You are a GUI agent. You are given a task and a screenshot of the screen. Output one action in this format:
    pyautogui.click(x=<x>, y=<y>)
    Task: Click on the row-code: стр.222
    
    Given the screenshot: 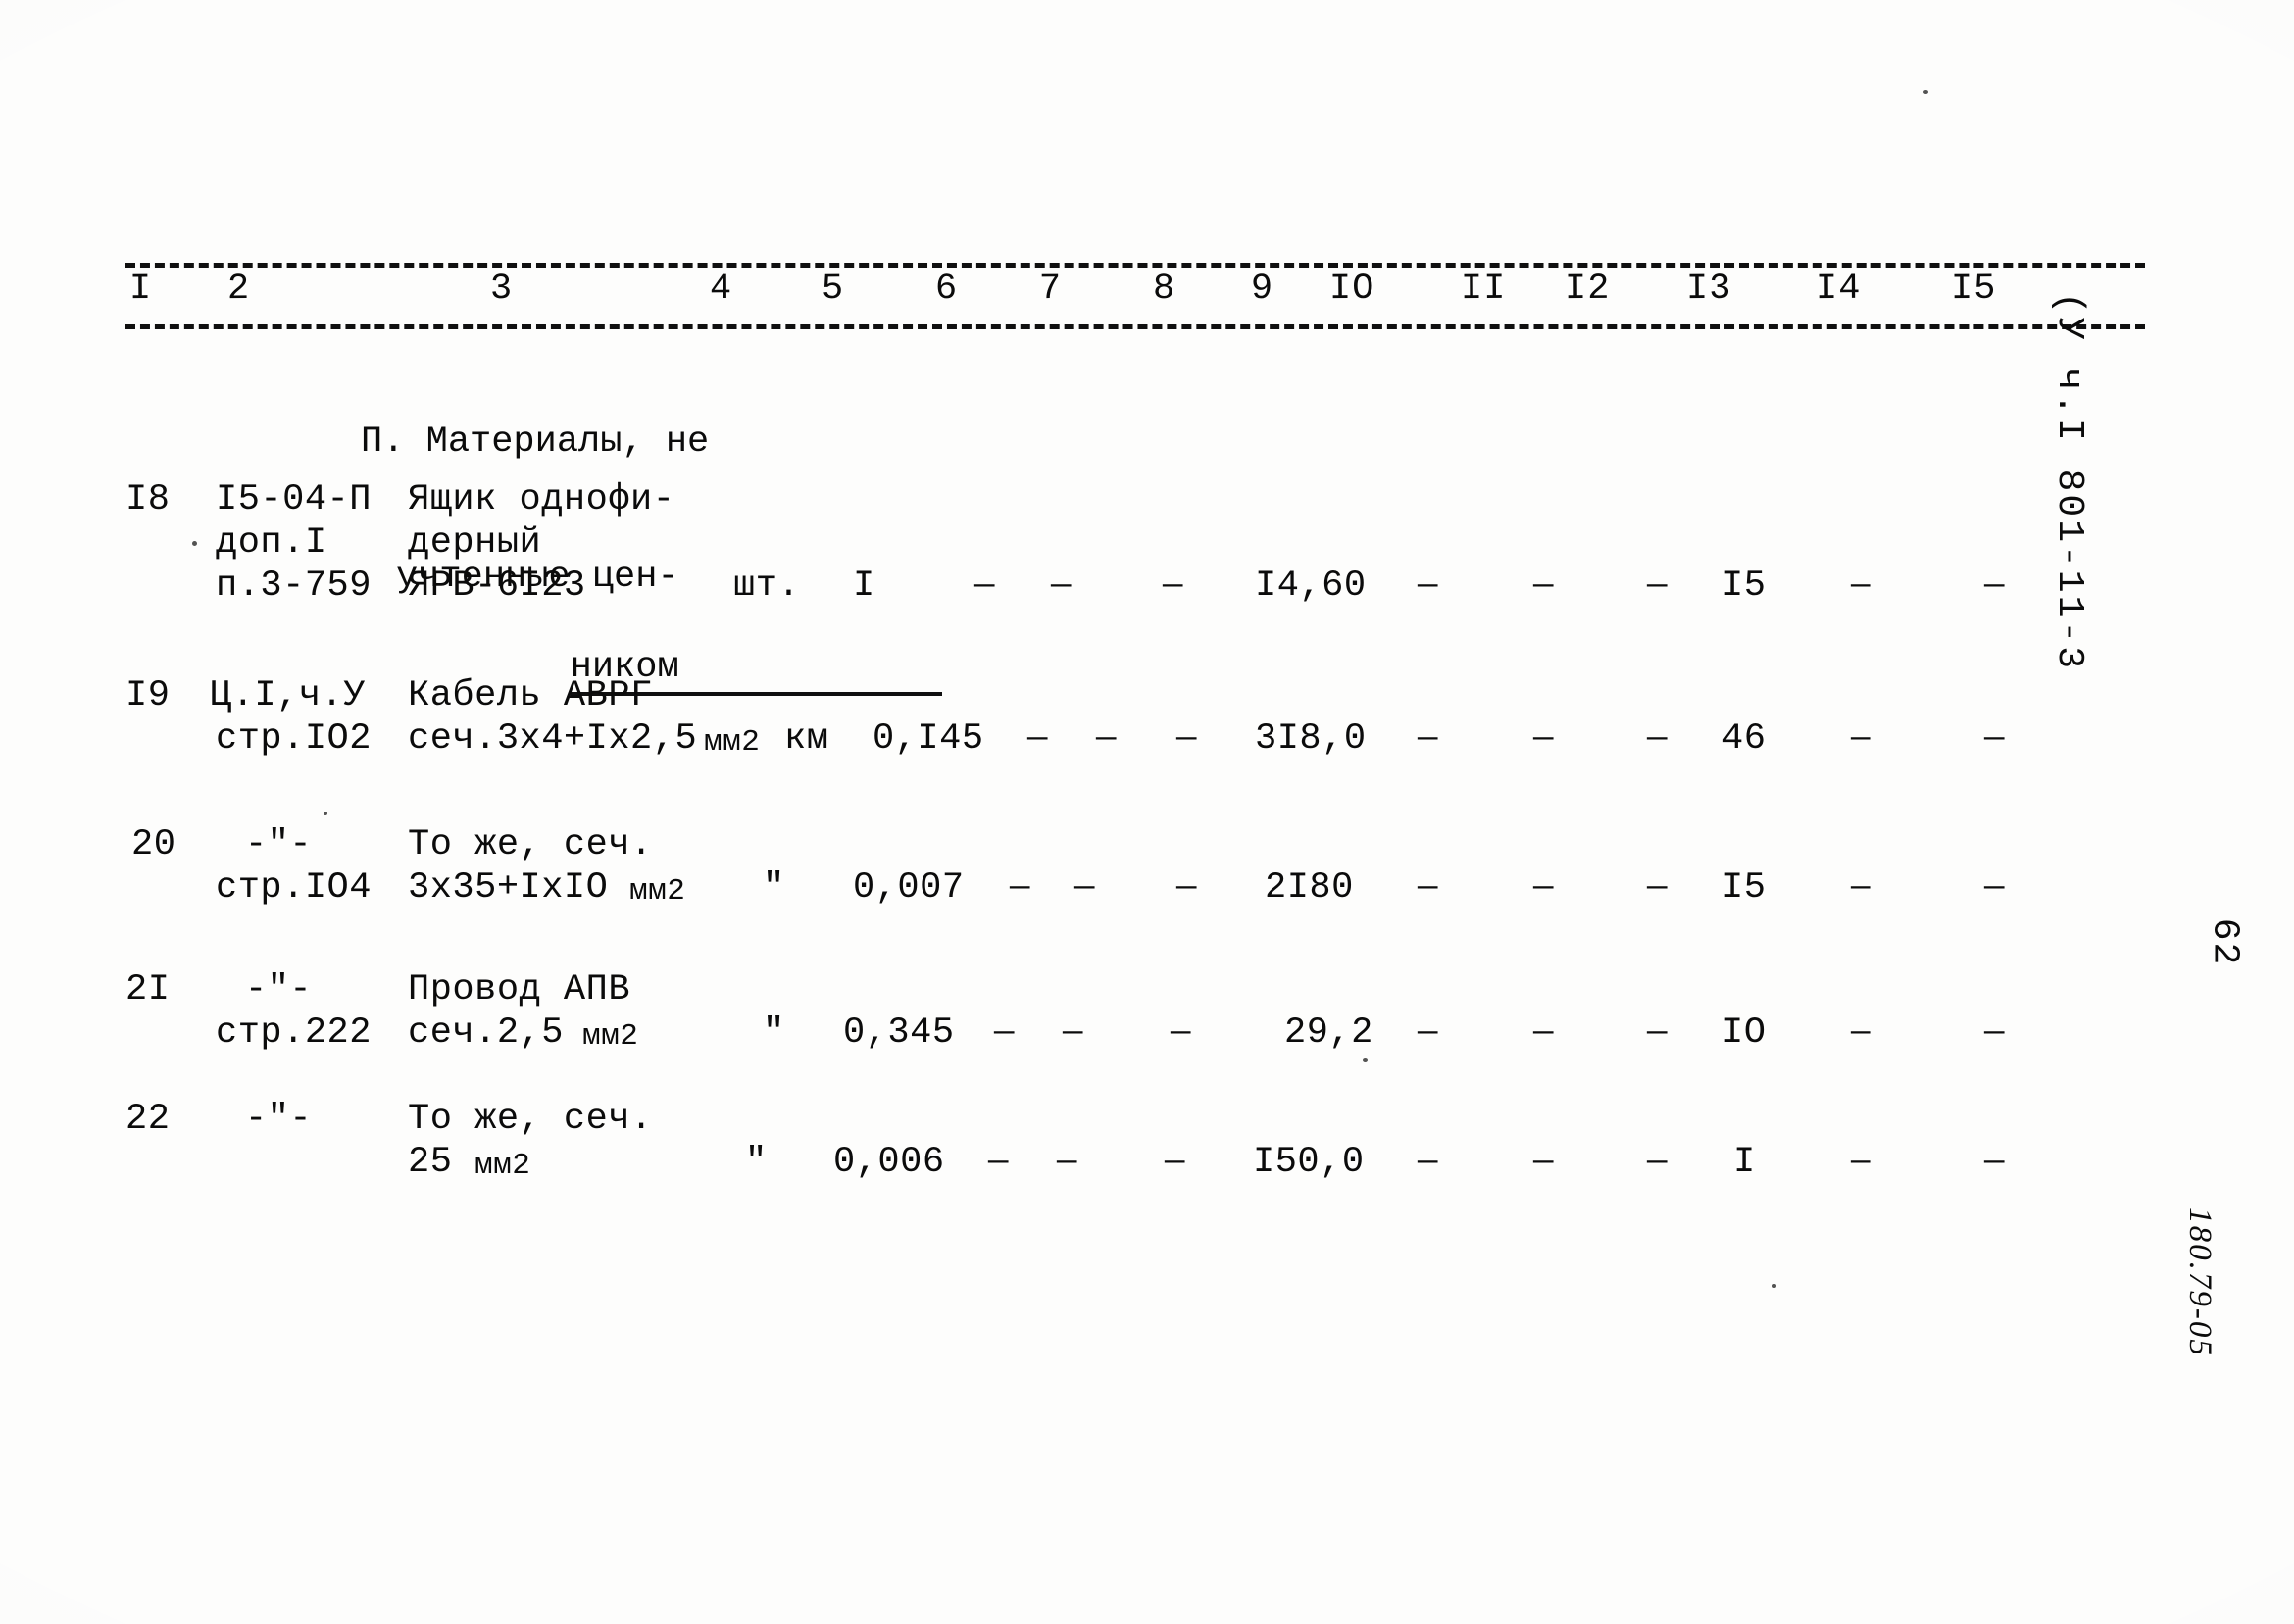 What is the action you would take?
    pyautogui.click(x=294, y=1033)
    